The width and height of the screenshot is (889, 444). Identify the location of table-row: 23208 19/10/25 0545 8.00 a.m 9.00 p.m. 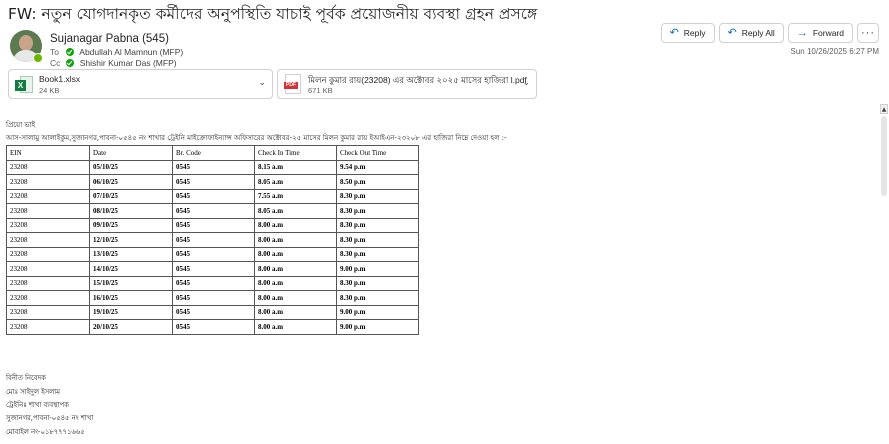
(212, 312).